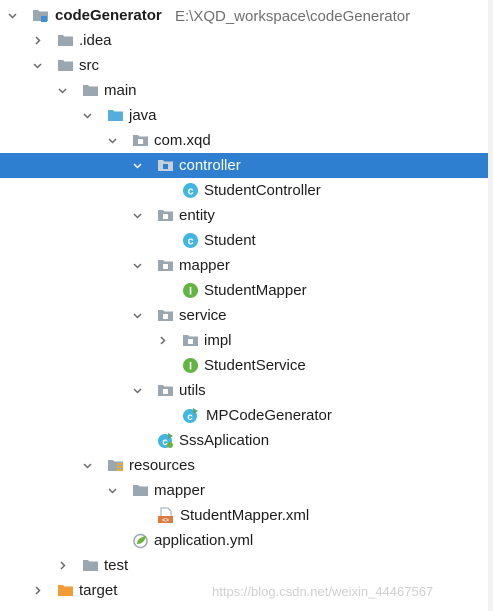  I want to click on tree-label: src, so click(89, 65).